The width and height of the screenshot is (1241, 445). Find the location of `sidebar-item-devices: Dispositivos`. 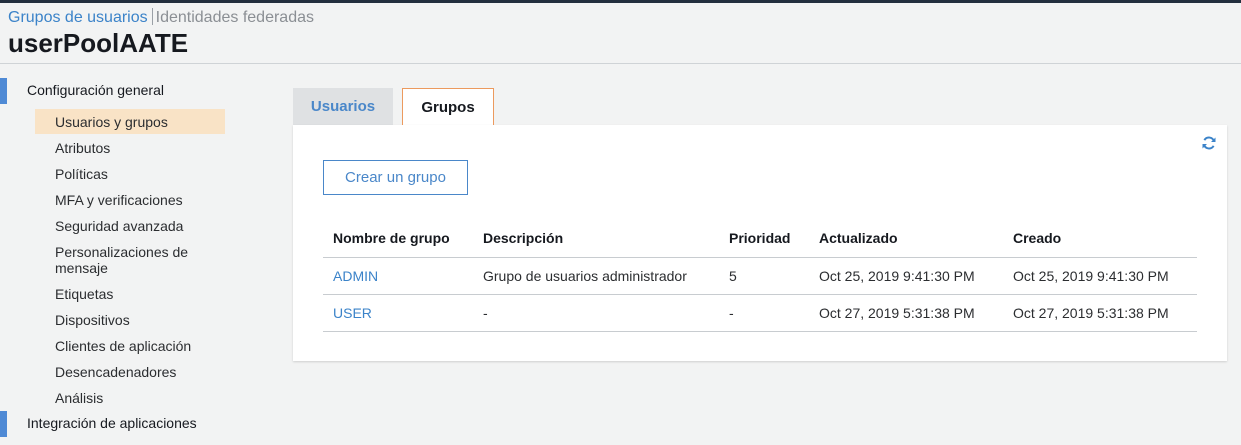

sidebar-item-devices: Dispositivos is located at coordinates (130, 319).